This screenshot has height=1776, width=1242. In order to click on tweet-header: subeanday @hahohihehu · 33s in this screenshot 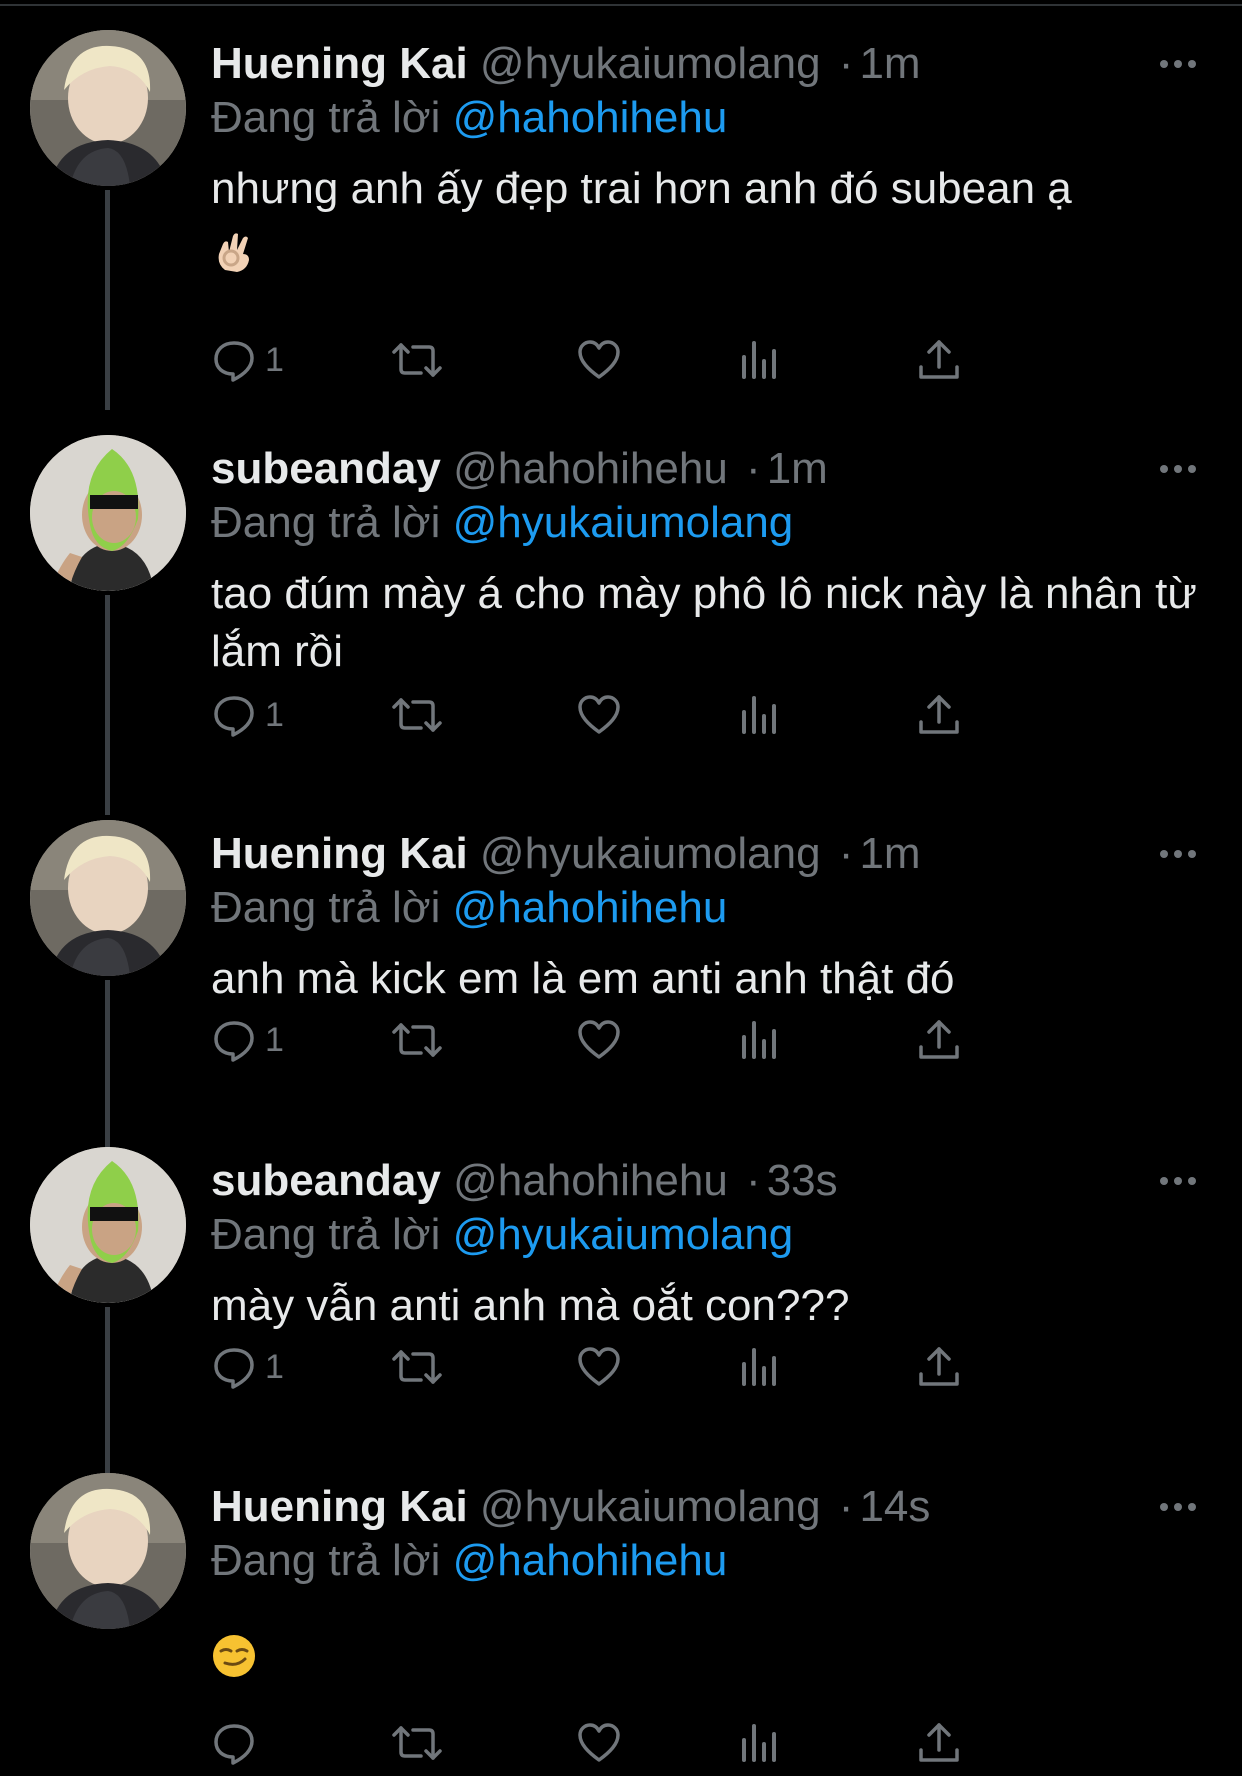, I will do `click(651, 1181)`.